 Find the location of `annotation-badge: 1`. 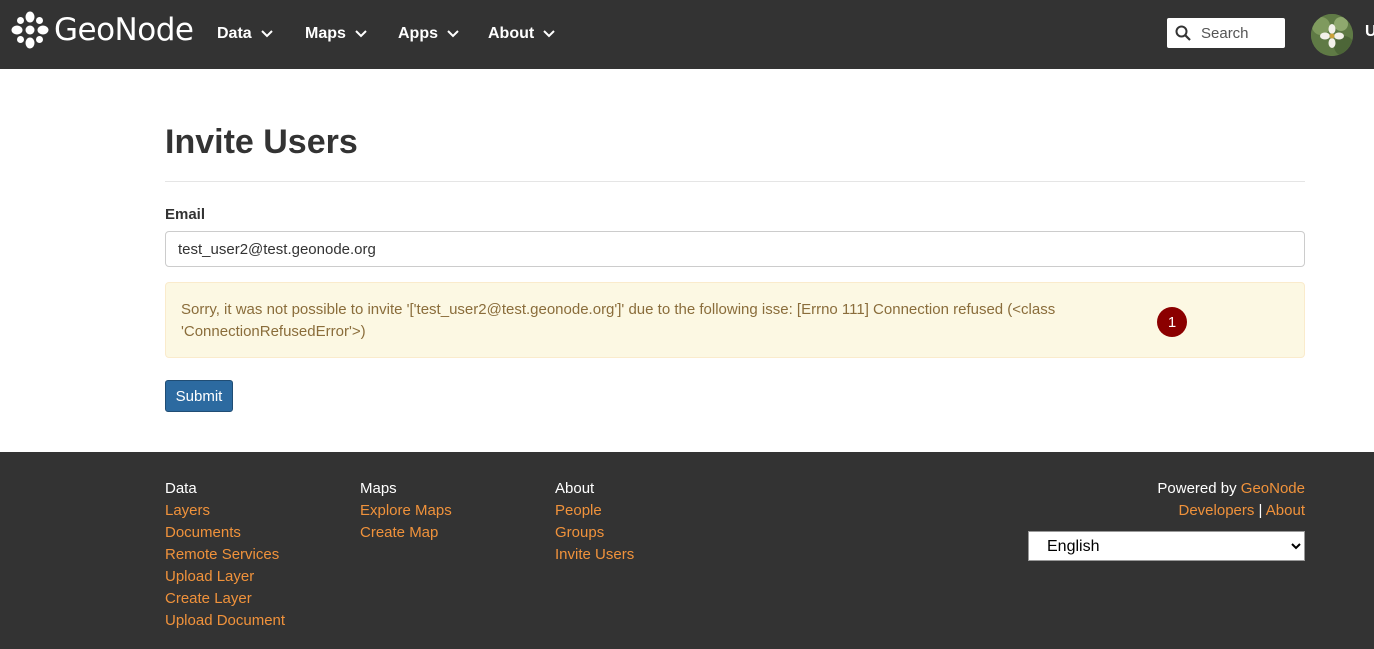

annotation-badge: 1 is located at coordinates (1172, 322).